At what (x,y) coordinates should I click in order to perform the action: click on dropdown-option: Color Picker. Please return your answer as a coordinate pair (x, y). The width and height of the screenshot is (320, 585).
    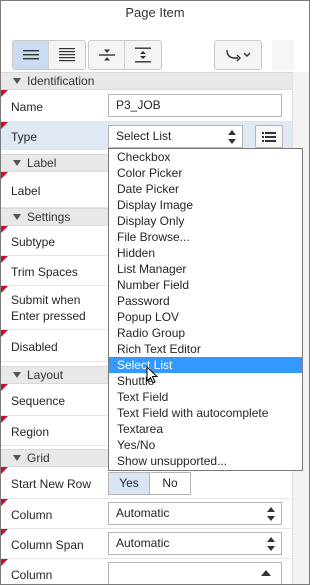
    Looking at the image, I should click on (205, 173).